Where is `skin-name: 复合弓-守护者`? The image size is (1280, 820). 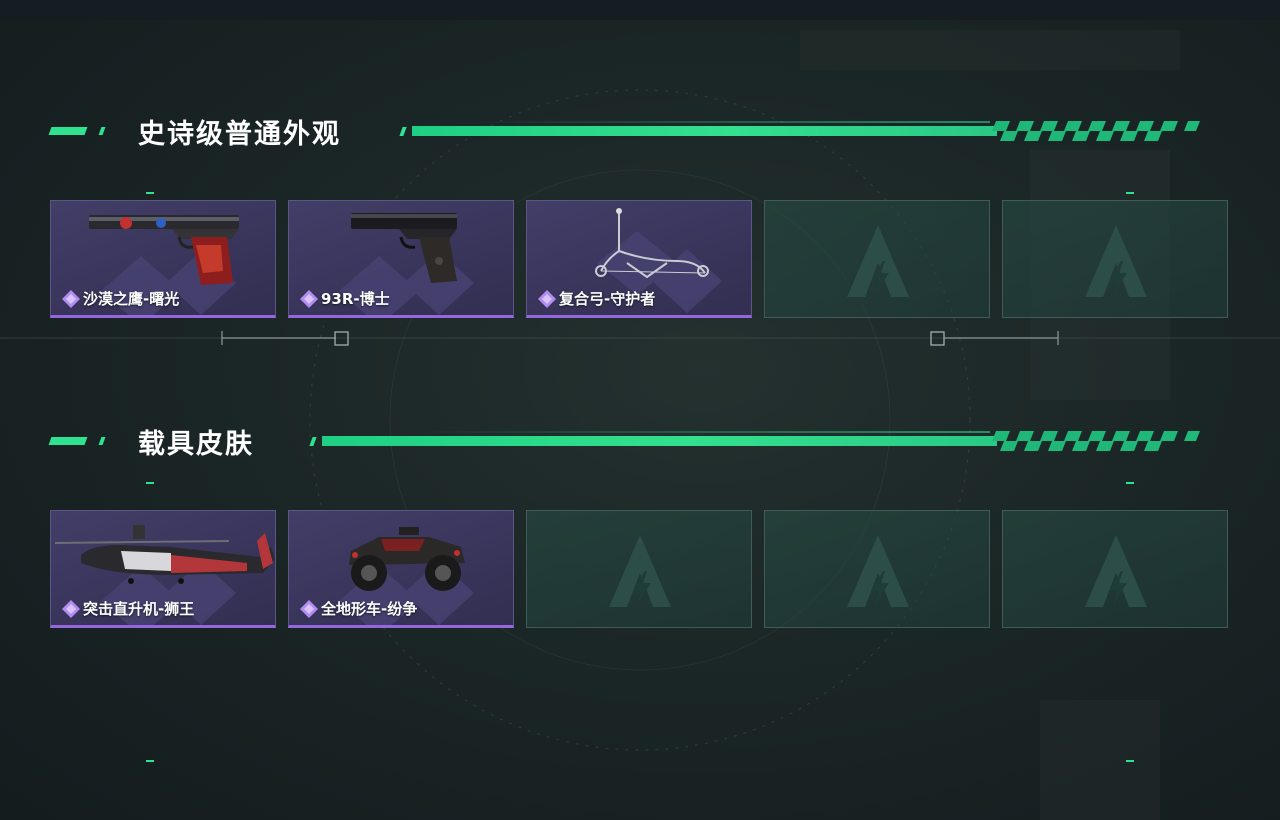
skin-name: 复合弓-守护者 is located at coordinates (607, 299).